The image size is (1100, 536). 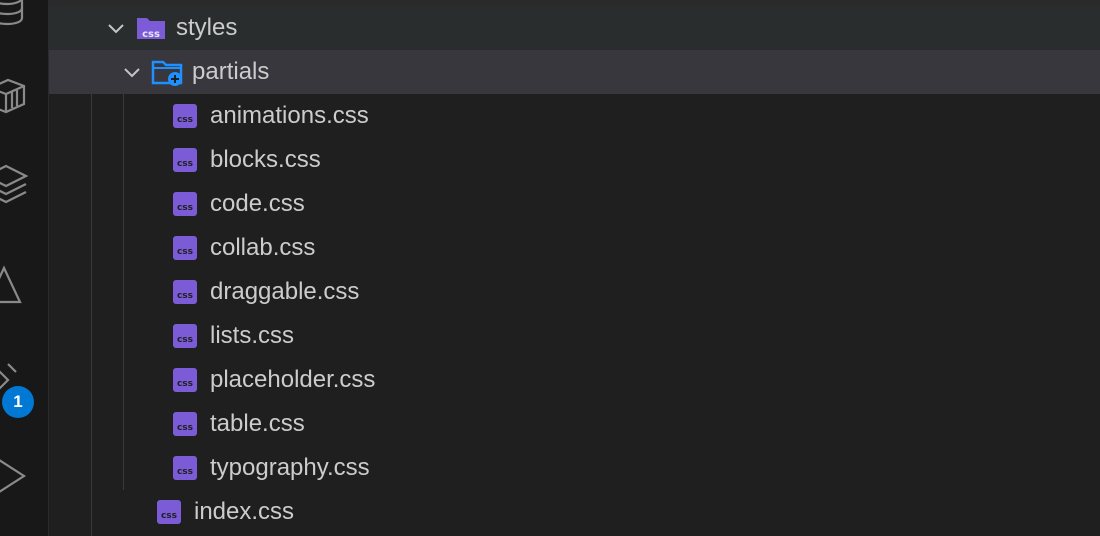 I want to click on folder-label: partials, so click(x=231, y=71).